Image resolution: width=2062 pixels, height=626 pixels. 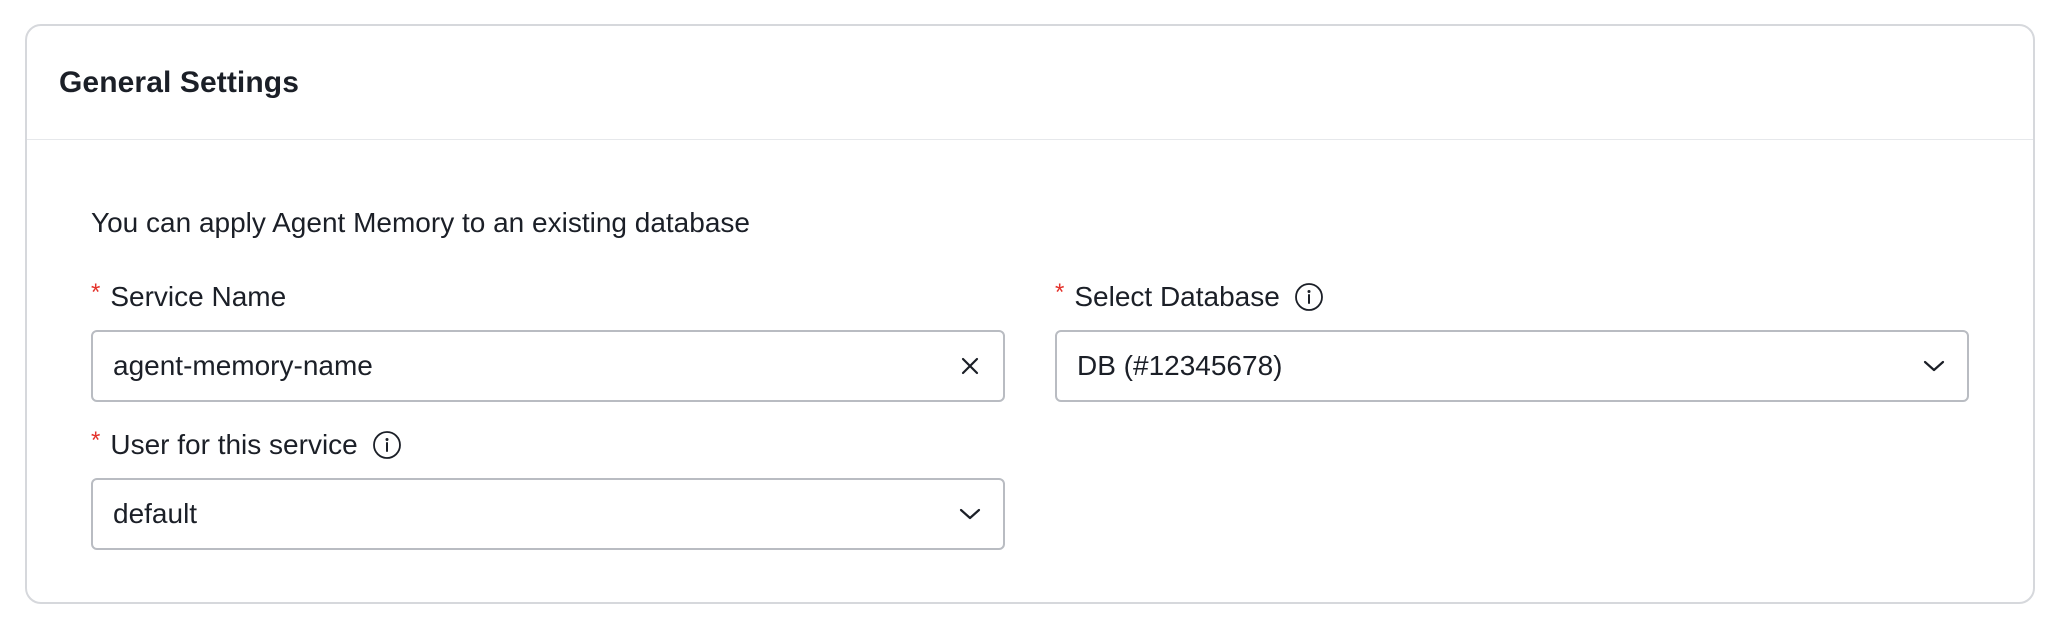 I want to click on user-for-service-label: * User for this service, so click(x=548, y=444).